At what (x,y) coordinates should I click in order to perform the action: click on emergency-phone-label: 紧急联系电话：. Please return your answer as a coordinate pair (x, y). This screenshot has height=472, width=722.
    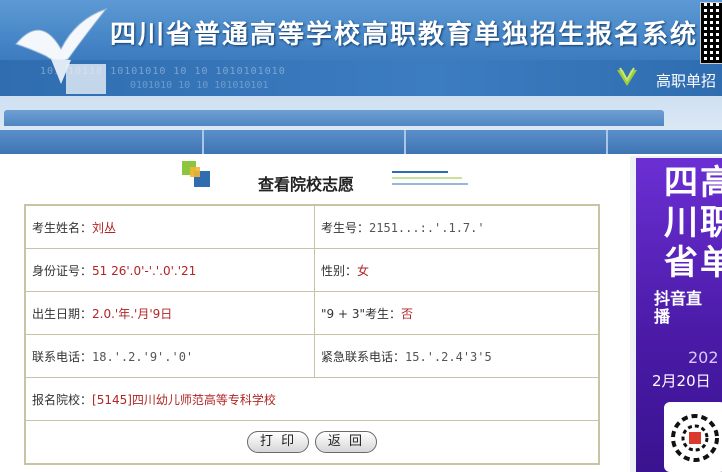
    Looking at the image, I should click on (363, 356).